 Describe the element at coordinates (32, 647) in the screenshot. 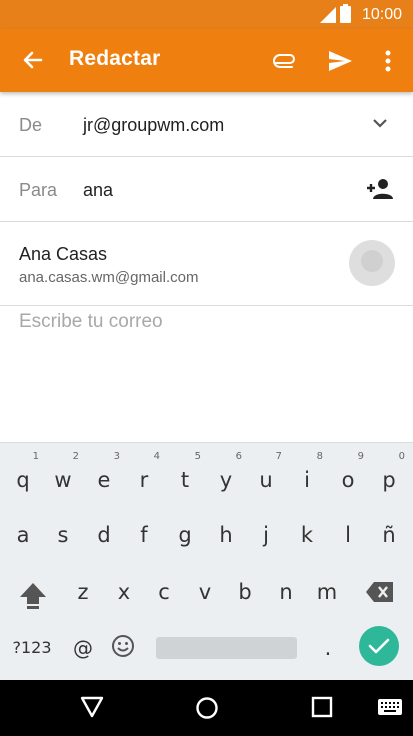

I see `symbols-key: ?123` at that location.